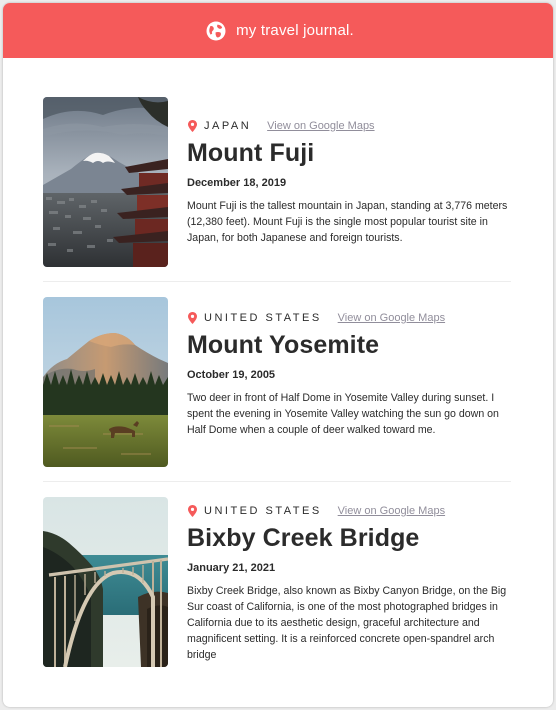 This screenshot has height=710, width=556. Describe the element at coordinates (295, 30) in the screenshot. I see `app-title: my travel journal.` at that location.